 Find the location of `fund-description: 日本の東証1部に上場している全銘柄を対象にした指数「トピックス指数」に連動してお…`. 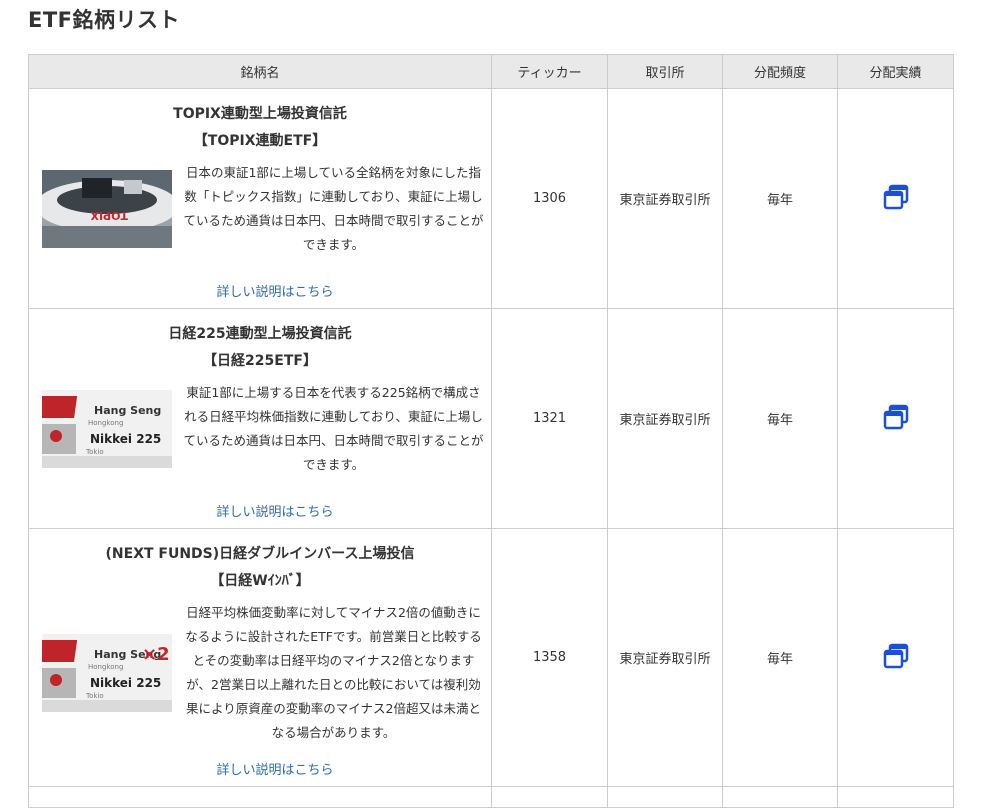

fund-description: 日本の東証1部に上場している全銘柄を対象にした指数「トピックス指数」に連動してお… is located at coordinates (333, 208).